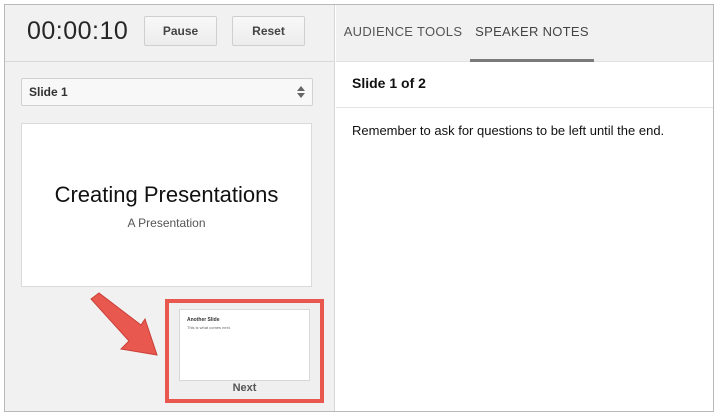 The width and height of the screenshot is (720, 418). I want to click on current-slide-title: Creating Presentations, so click(166, 194).